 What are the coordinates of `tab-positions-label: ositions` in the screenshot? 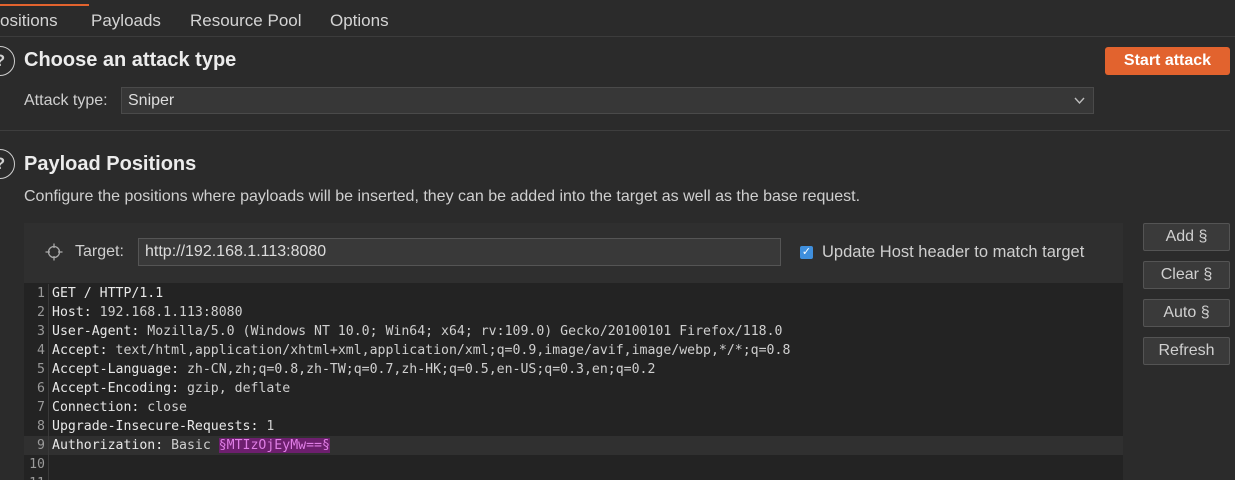 It's located at (29, 20).